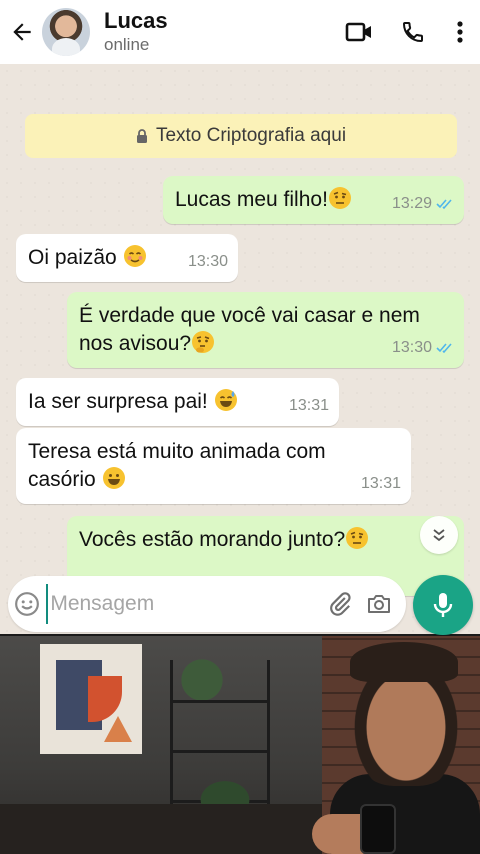  I want to click on smiling-blush-emoji-icon, so click(134, 256).